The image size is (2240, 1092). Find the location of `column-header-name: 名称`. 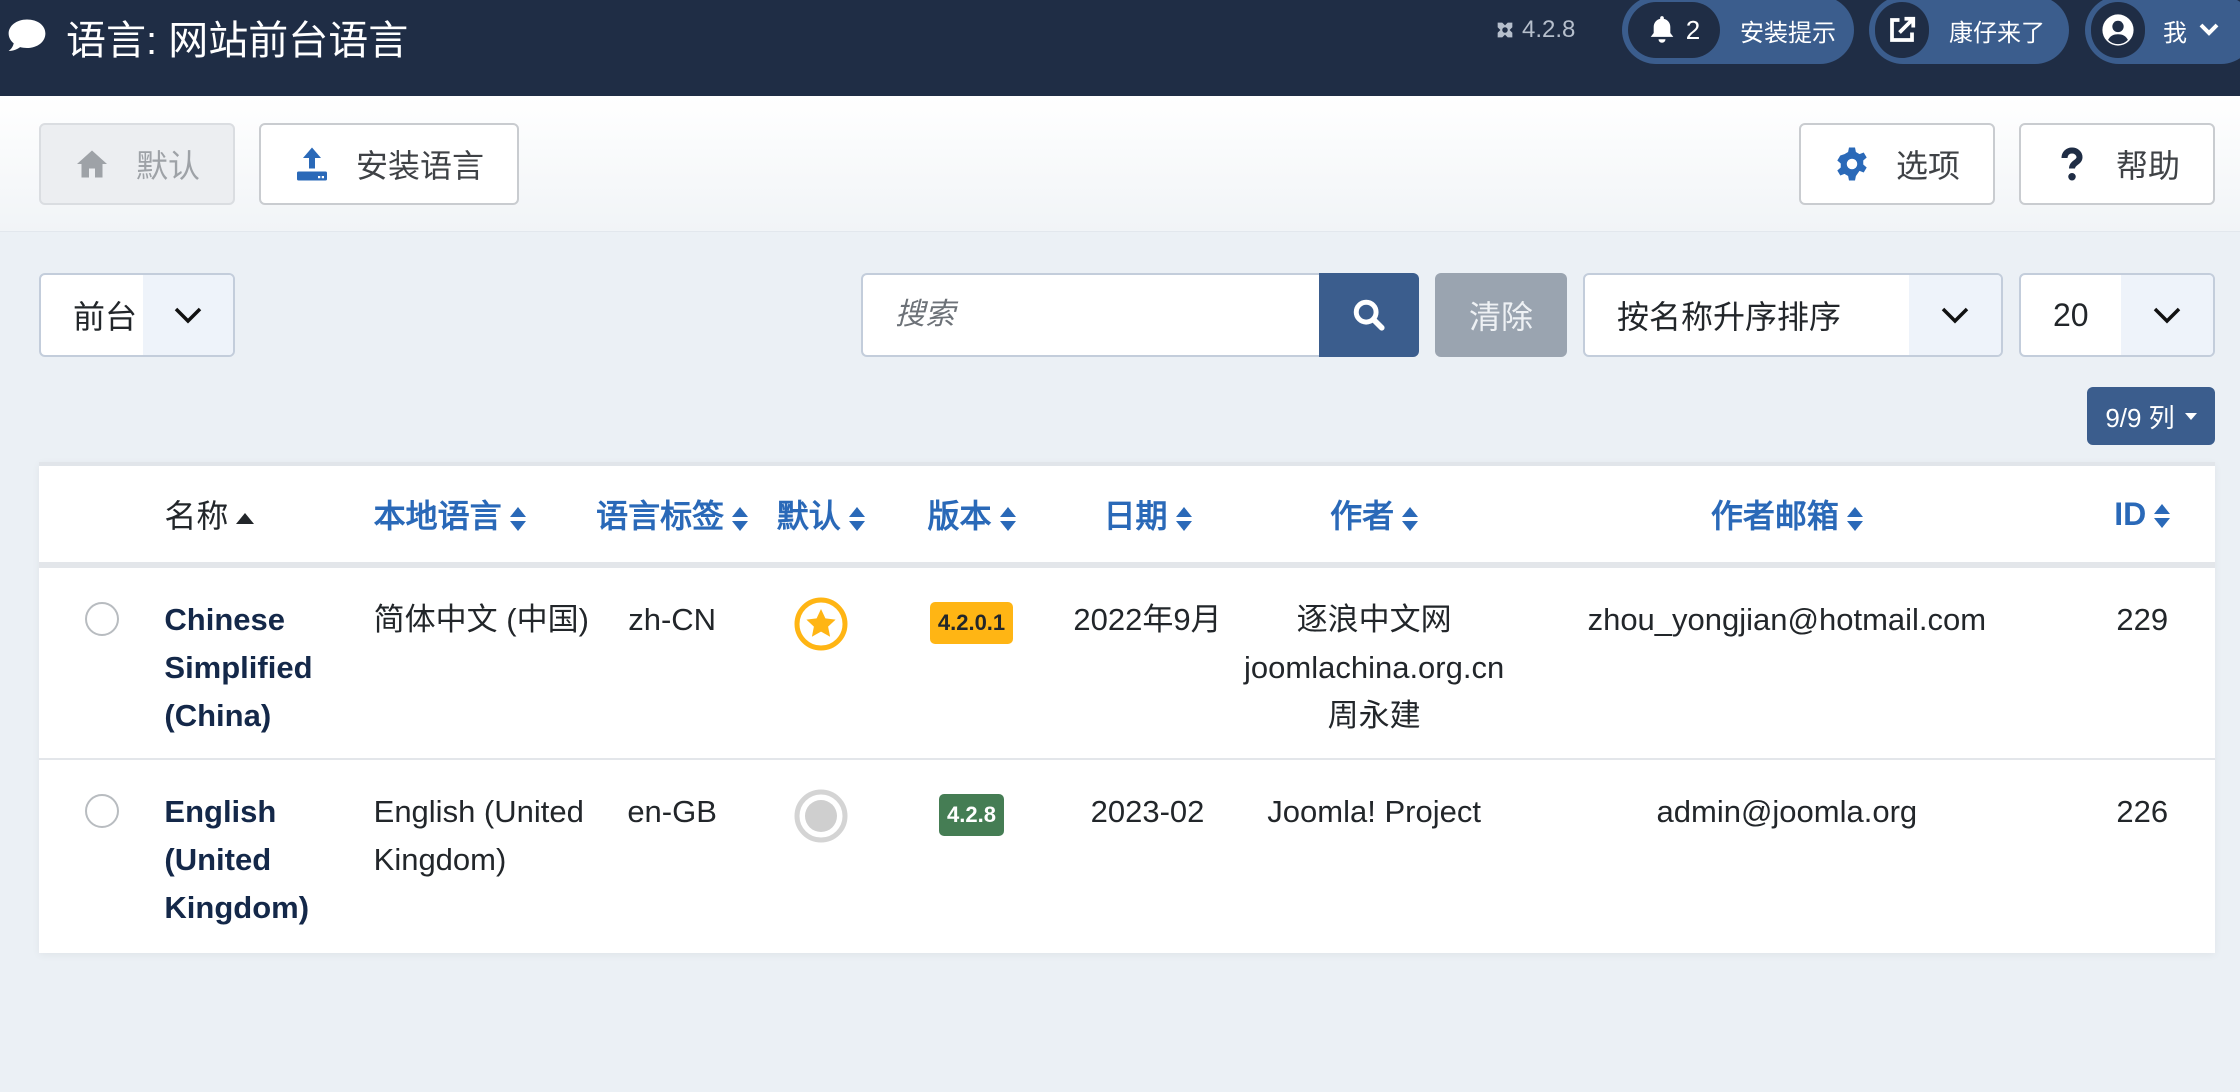

column-header-name: 名称 is located at coordinates (269, 517).